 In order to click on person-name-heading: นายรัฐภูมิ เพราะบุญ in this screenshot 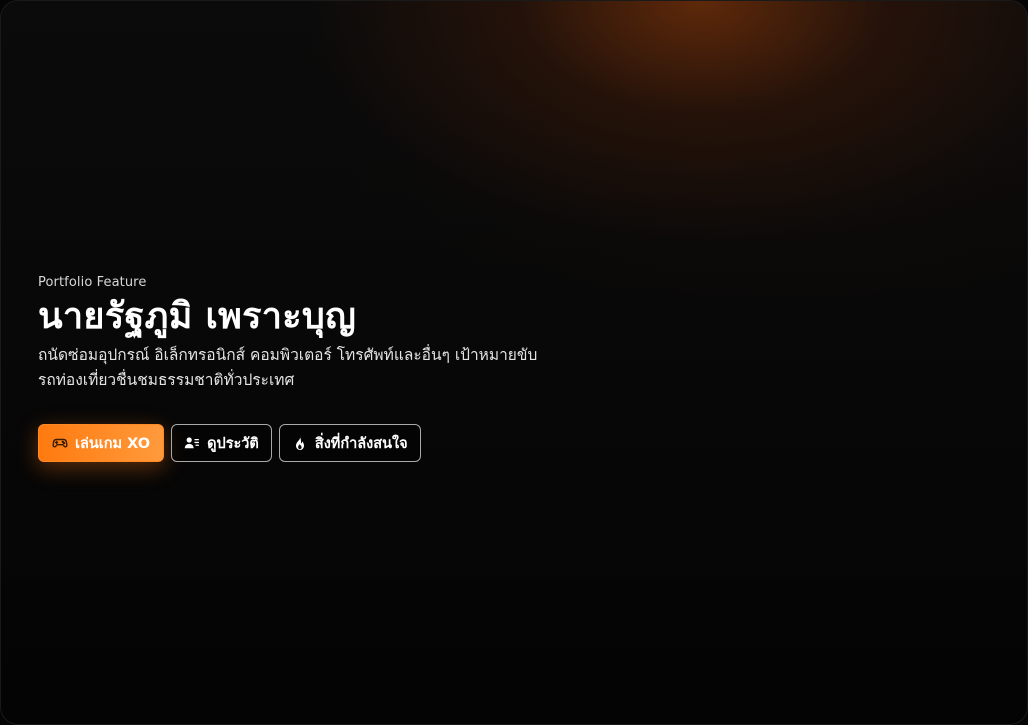, I will do `click(197, 316)`.